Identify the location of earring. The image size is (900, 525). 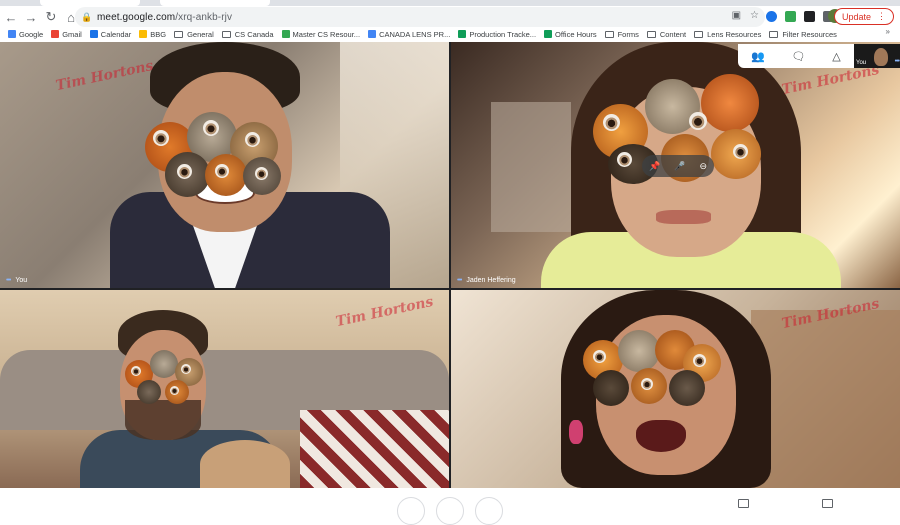
(576, 432).